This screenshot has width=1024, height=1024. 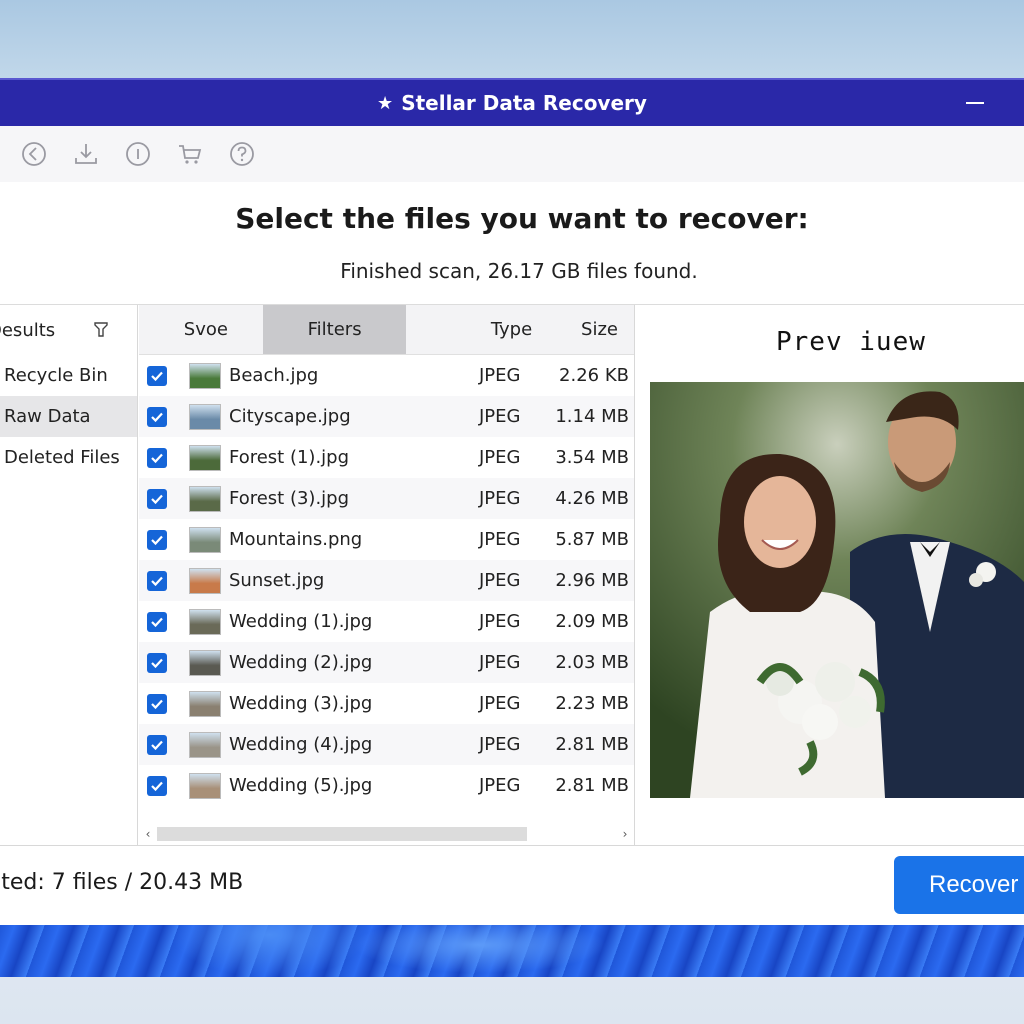 I want to click on file-name: Wedding (2).jpg, so click(x=301, y=662).